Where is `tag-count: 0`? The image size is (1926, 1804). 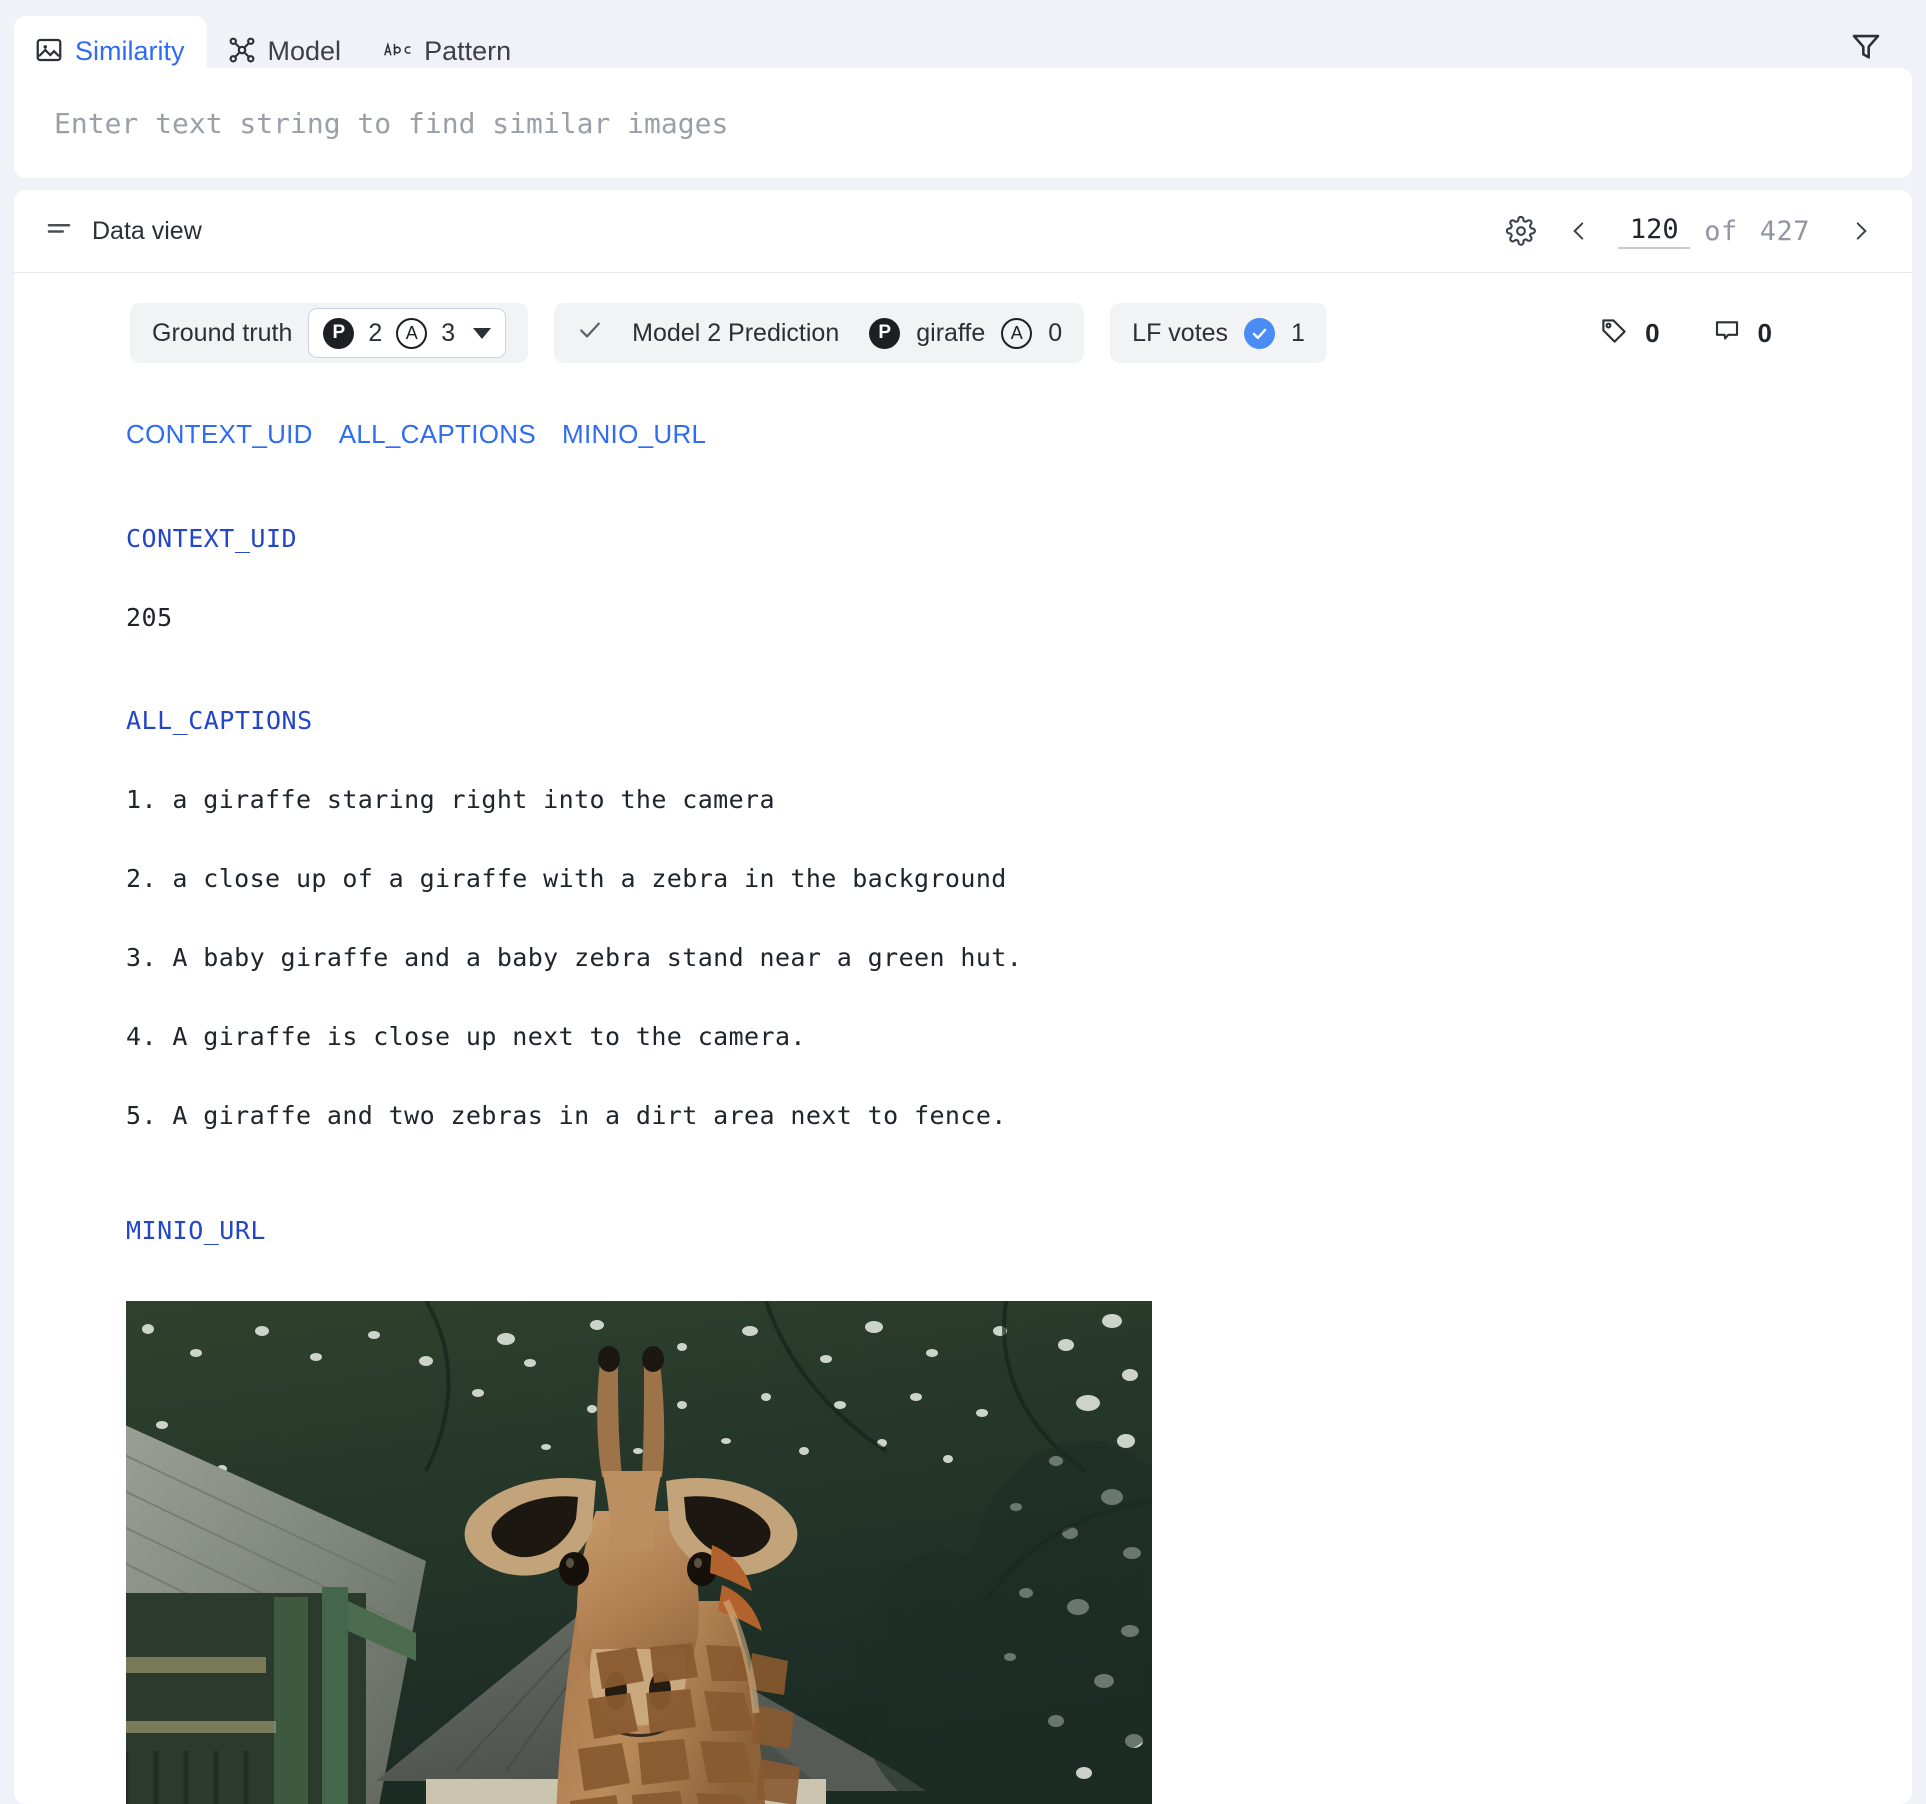 tag-count: 0 is located at coordinates (1652, 332).